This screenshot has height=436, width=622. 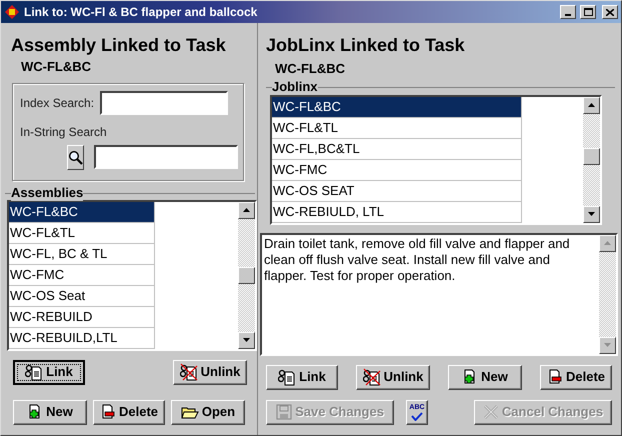 I want to click on search-button, so click(x=75, y=157).